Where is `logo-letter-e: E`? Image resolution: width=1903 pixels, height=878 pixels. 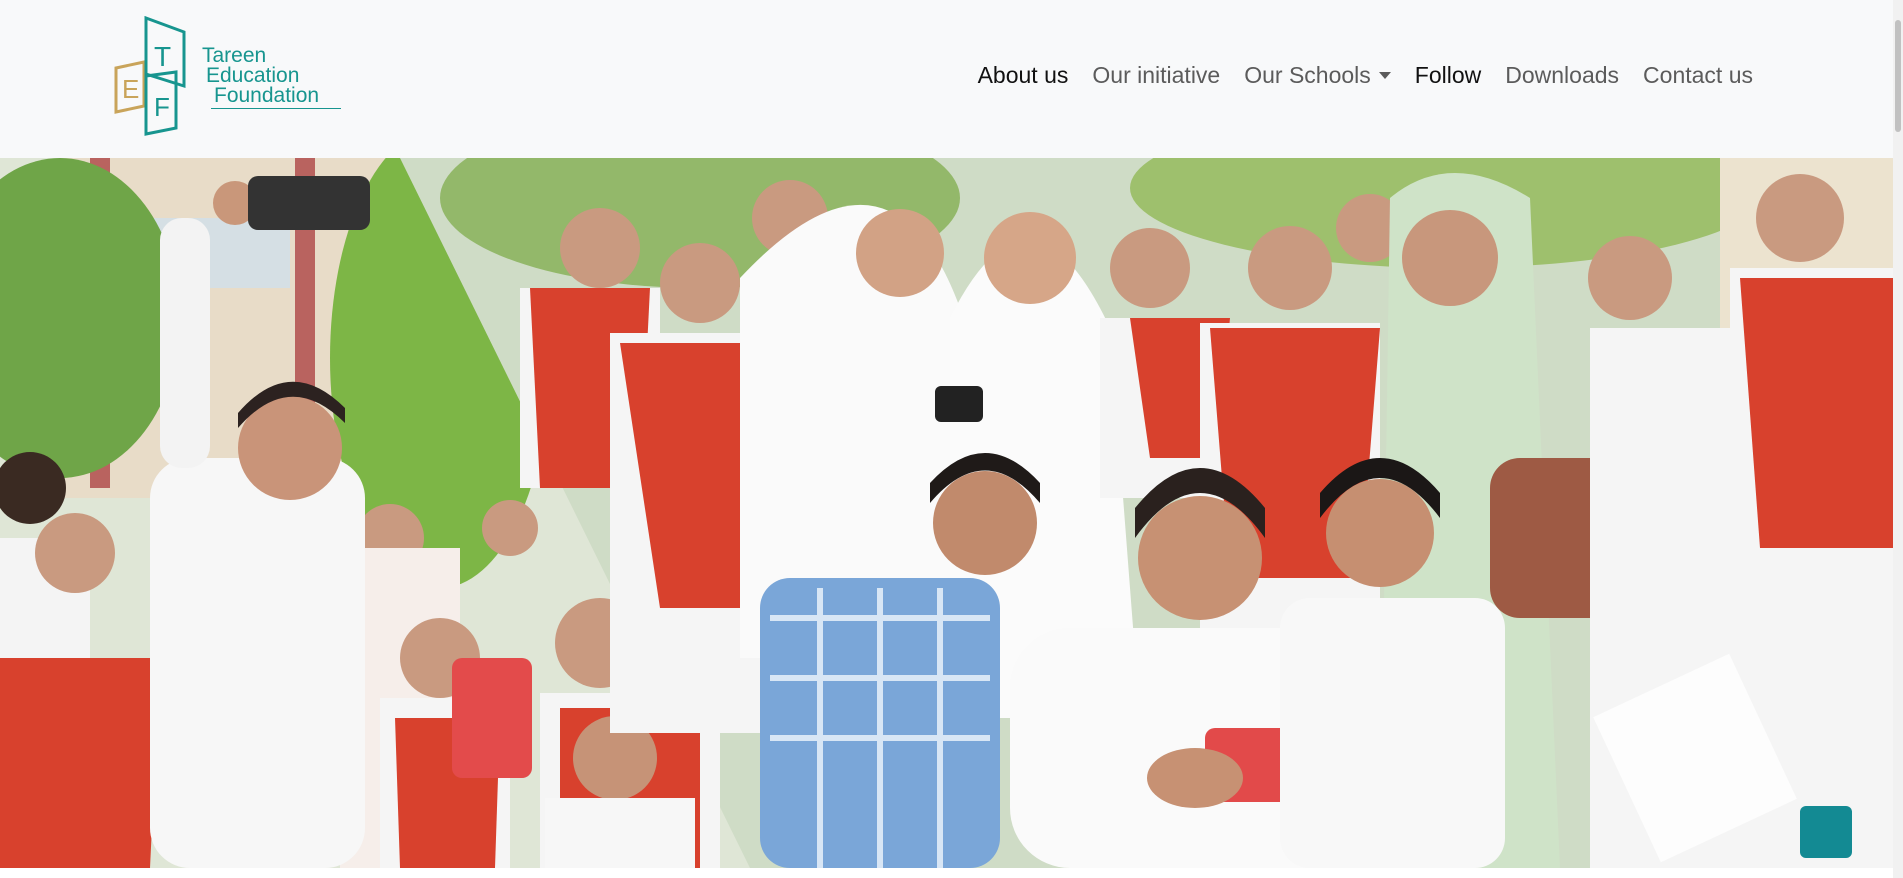 logo-letter-e: E is located at coordinates (130, 89).